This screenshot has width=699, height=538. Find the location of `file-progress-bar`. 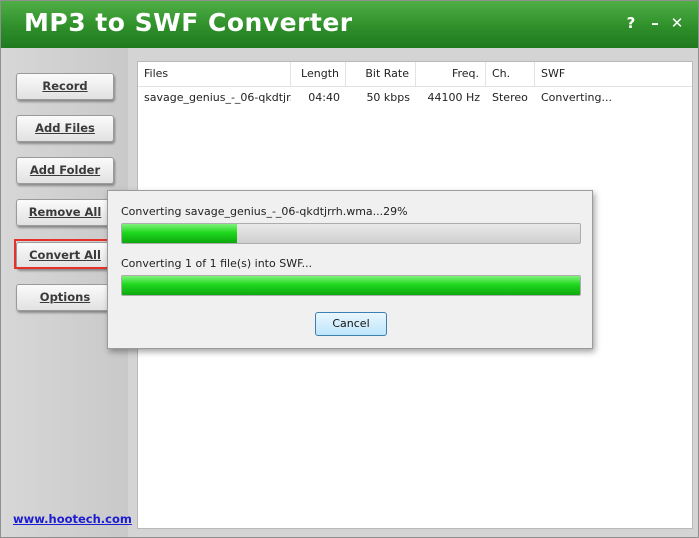

file-progress-bar is located at coordinates (351, 233).